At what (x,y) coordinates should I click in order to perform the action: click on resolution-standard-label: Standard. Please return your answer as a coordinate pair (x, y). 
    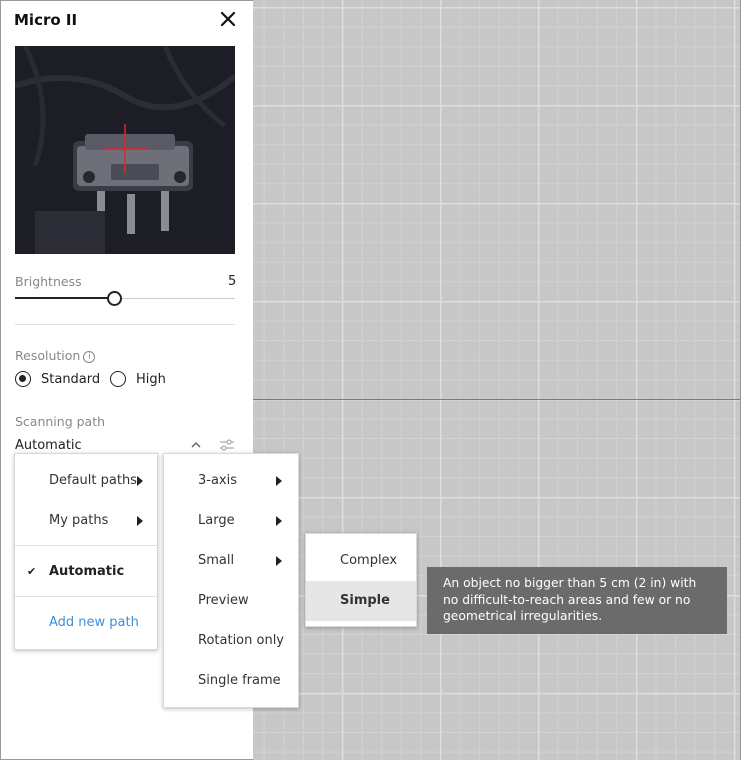
    Looking at the image, I should click on (70, 379).